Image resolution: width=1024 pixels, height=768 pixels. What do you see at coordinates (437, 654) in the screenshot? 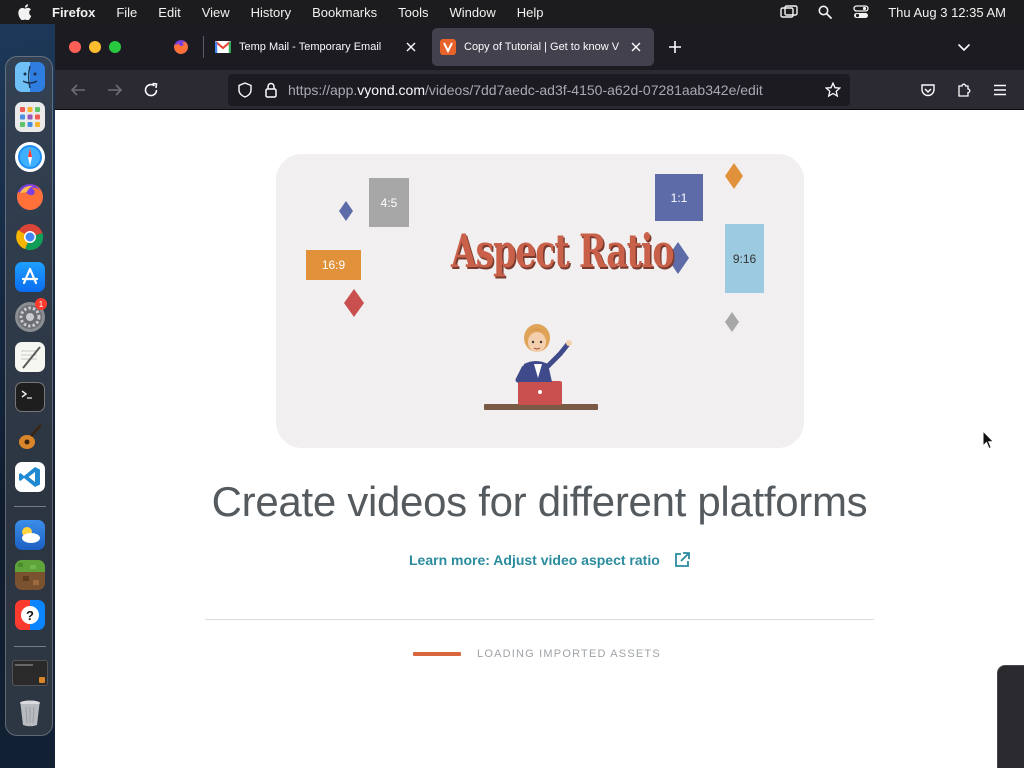
I see `loading-progress-bar` at bounding box center [437, 654].